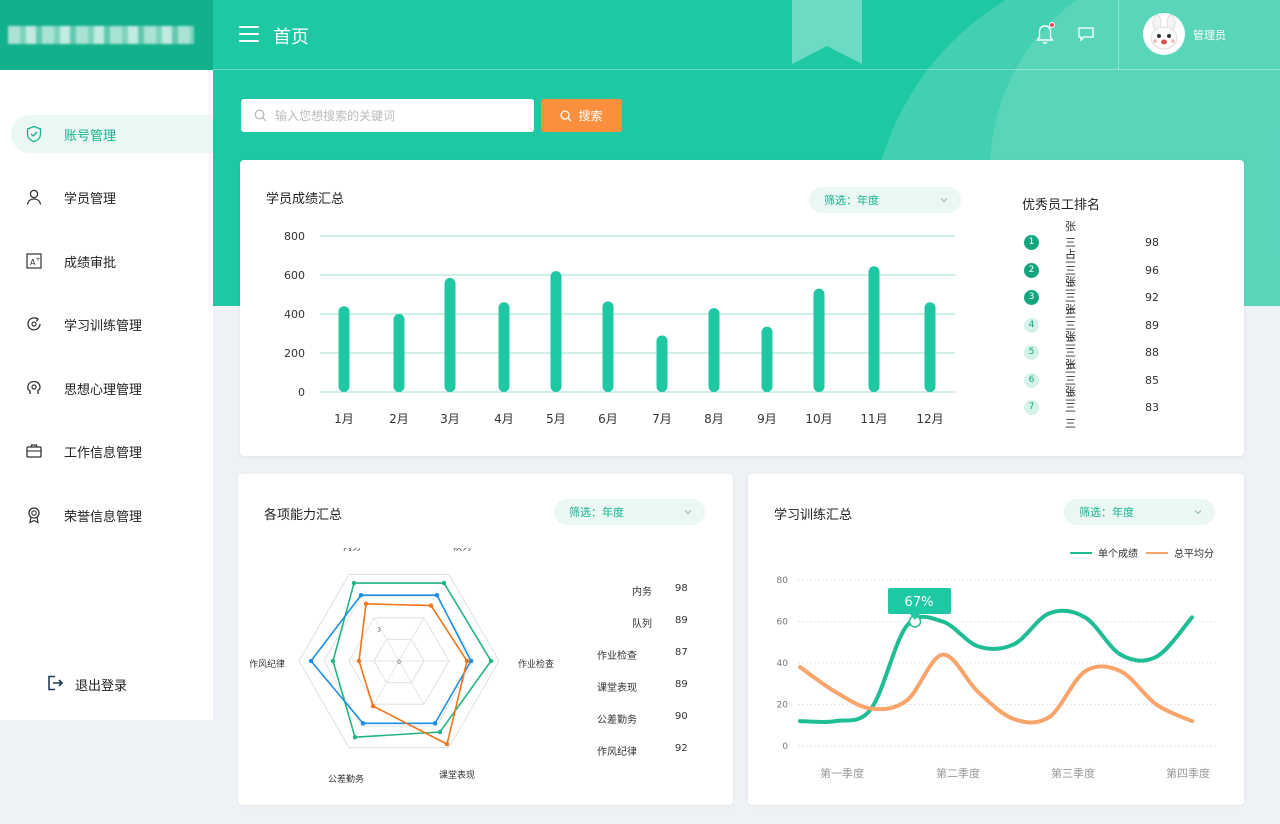  I want to click on grade-icon: A +, so click(34, 261).